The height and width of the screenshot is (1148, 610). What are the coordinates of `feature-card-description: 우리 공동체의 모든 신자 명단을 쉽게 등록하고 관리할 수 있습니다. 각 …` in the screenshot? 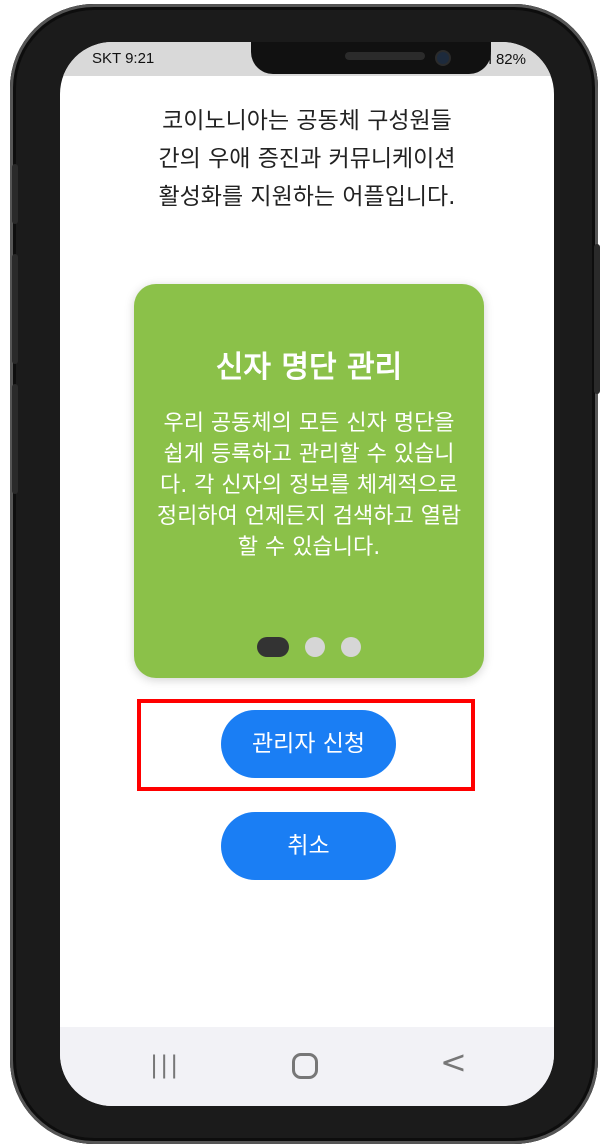 It's located at (309, 485).